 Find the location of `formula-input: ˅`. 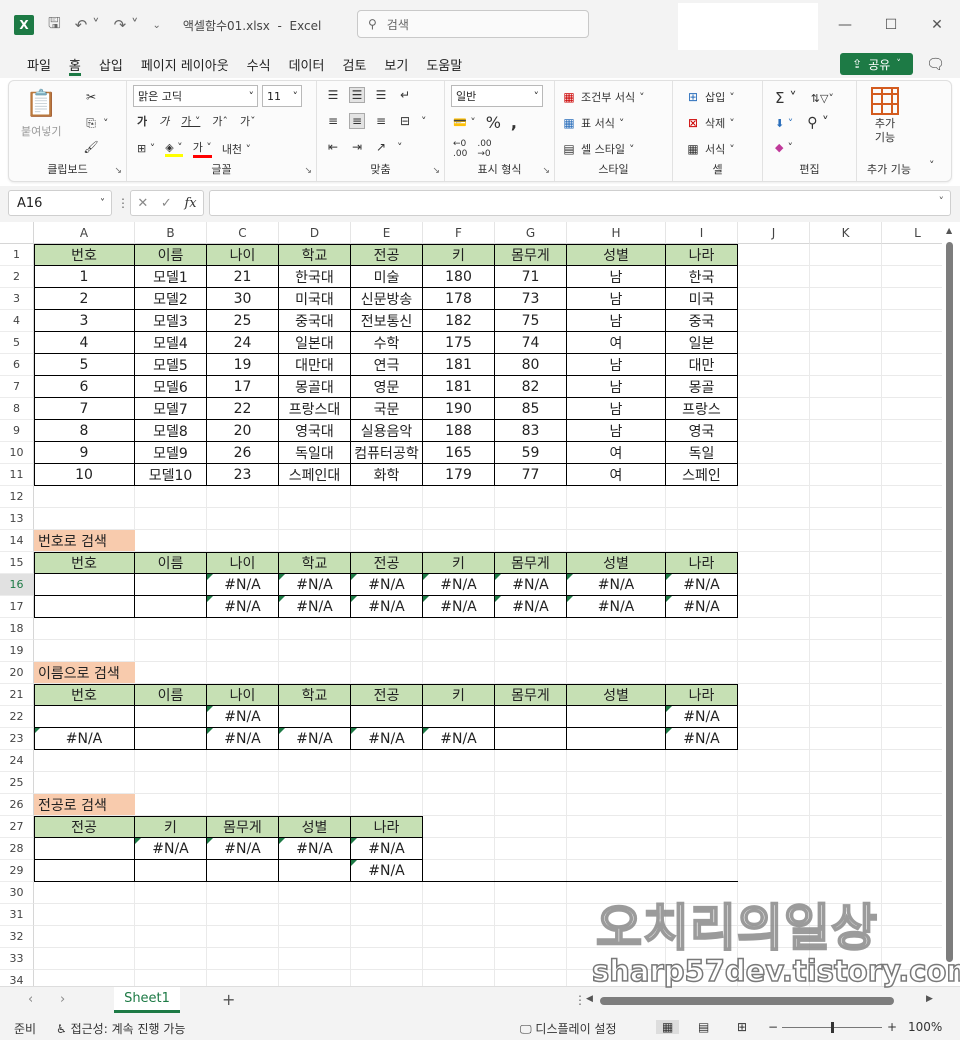

formula-input: ˅ is located at coordinates (580, 203).